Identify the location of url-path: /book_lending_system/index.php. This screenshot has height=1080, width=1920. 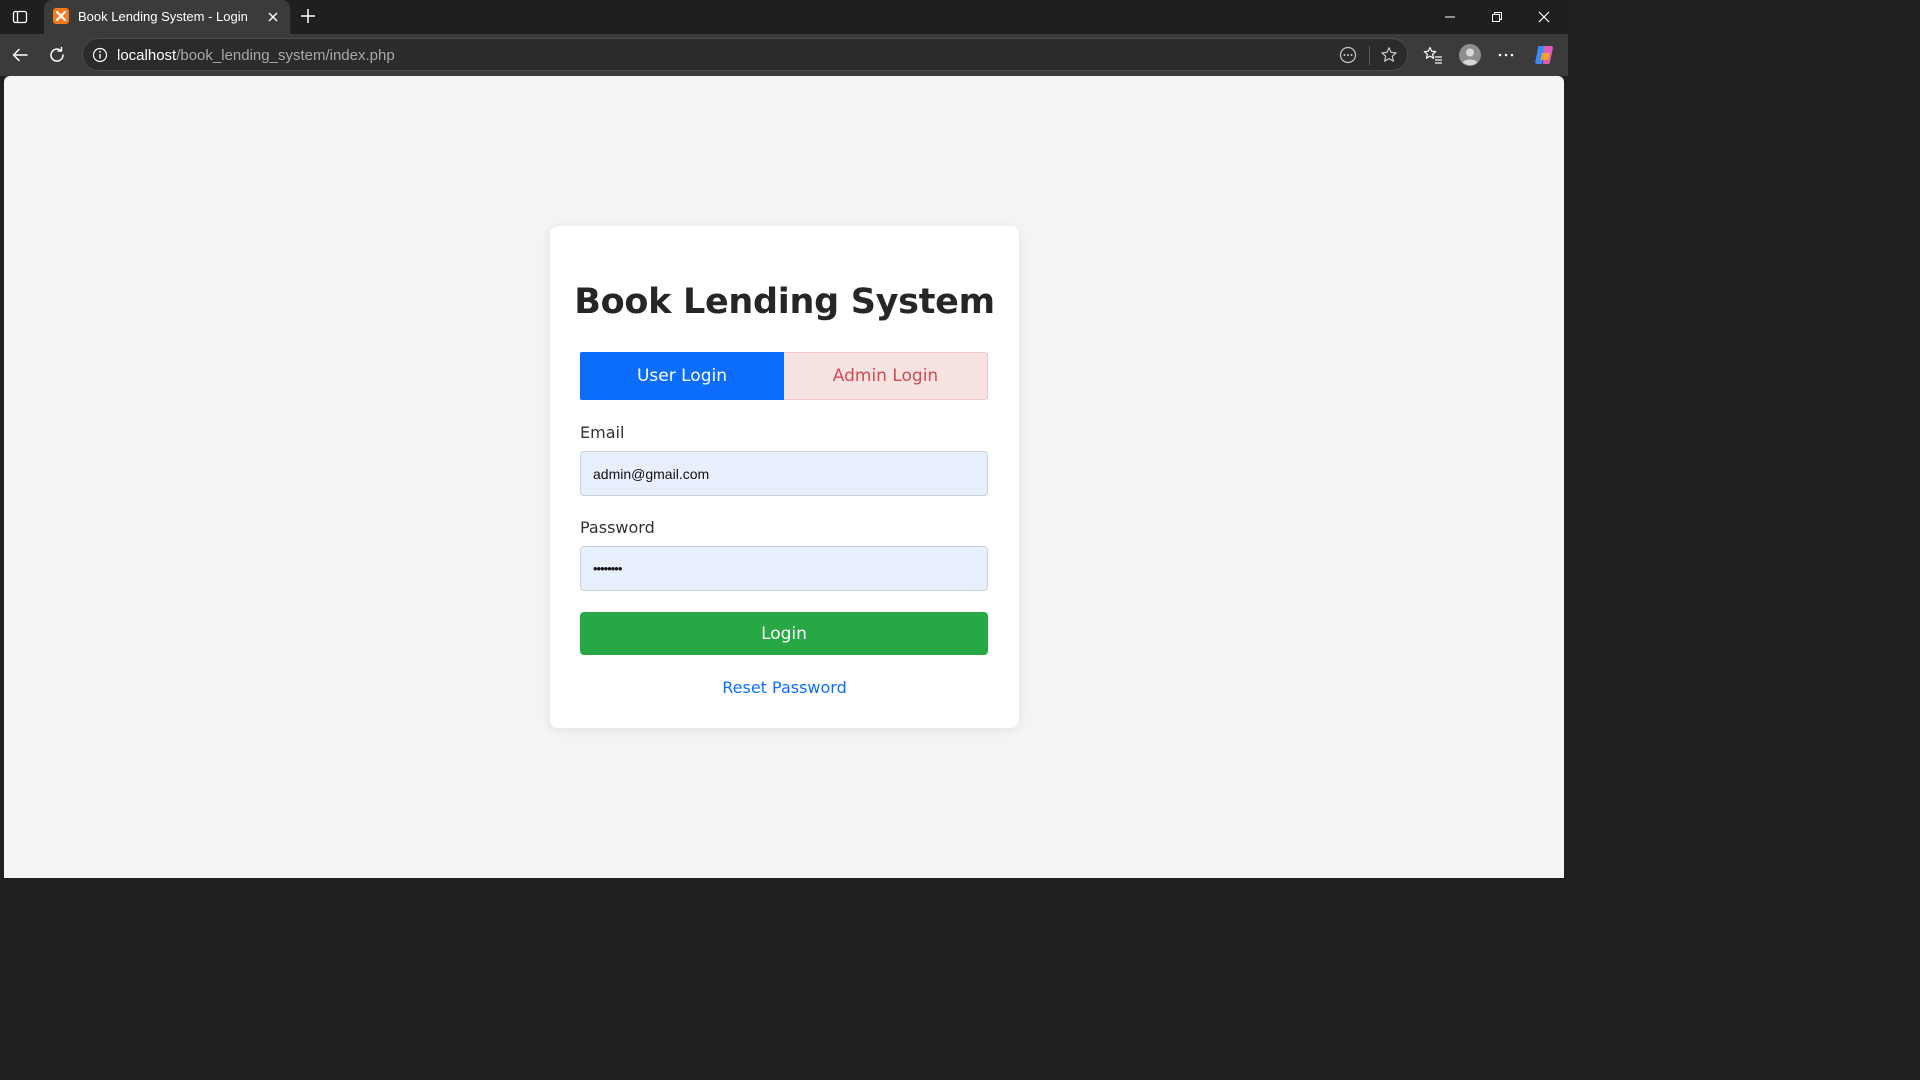
(285, 55).